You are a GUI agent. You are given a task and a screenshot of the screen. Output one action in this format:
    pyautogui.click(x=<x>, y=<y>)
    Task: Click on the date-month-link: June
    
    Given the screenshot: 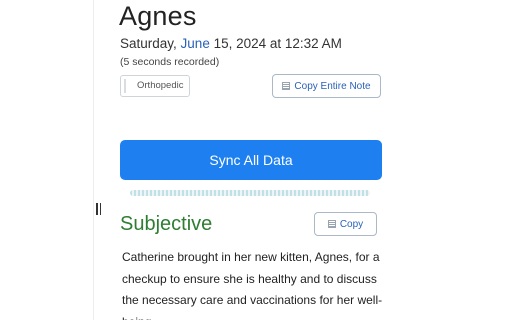 What is the action you would take?
    pyautogui.click(x=195, y=43)
    